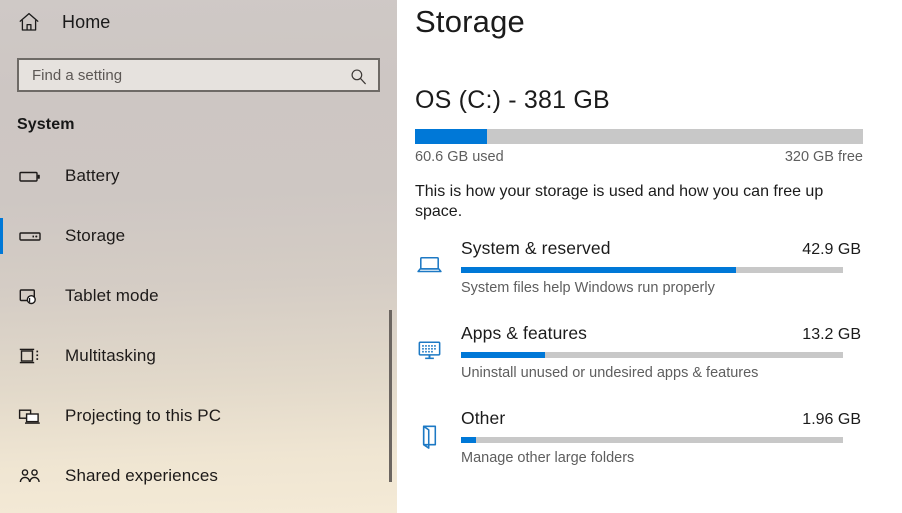 The height and width of the screenshot is (513, 902). I want to click on storage-category-name: System & reserved, so click(536, 247).